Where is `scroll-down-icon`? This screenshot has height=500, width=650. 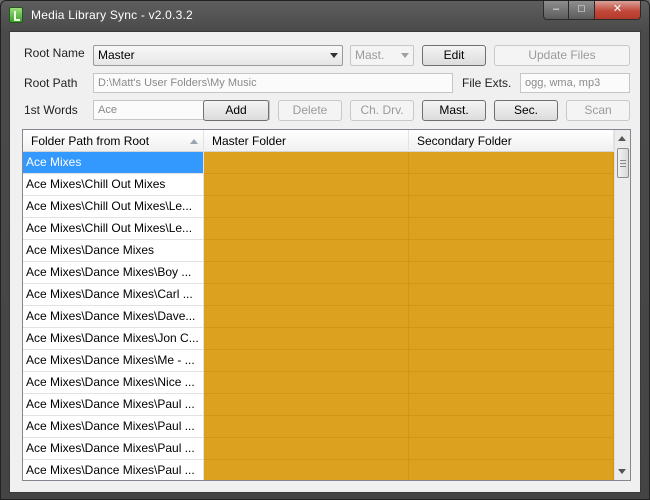 scroll-down-icon is located at coordinates (622, 471).